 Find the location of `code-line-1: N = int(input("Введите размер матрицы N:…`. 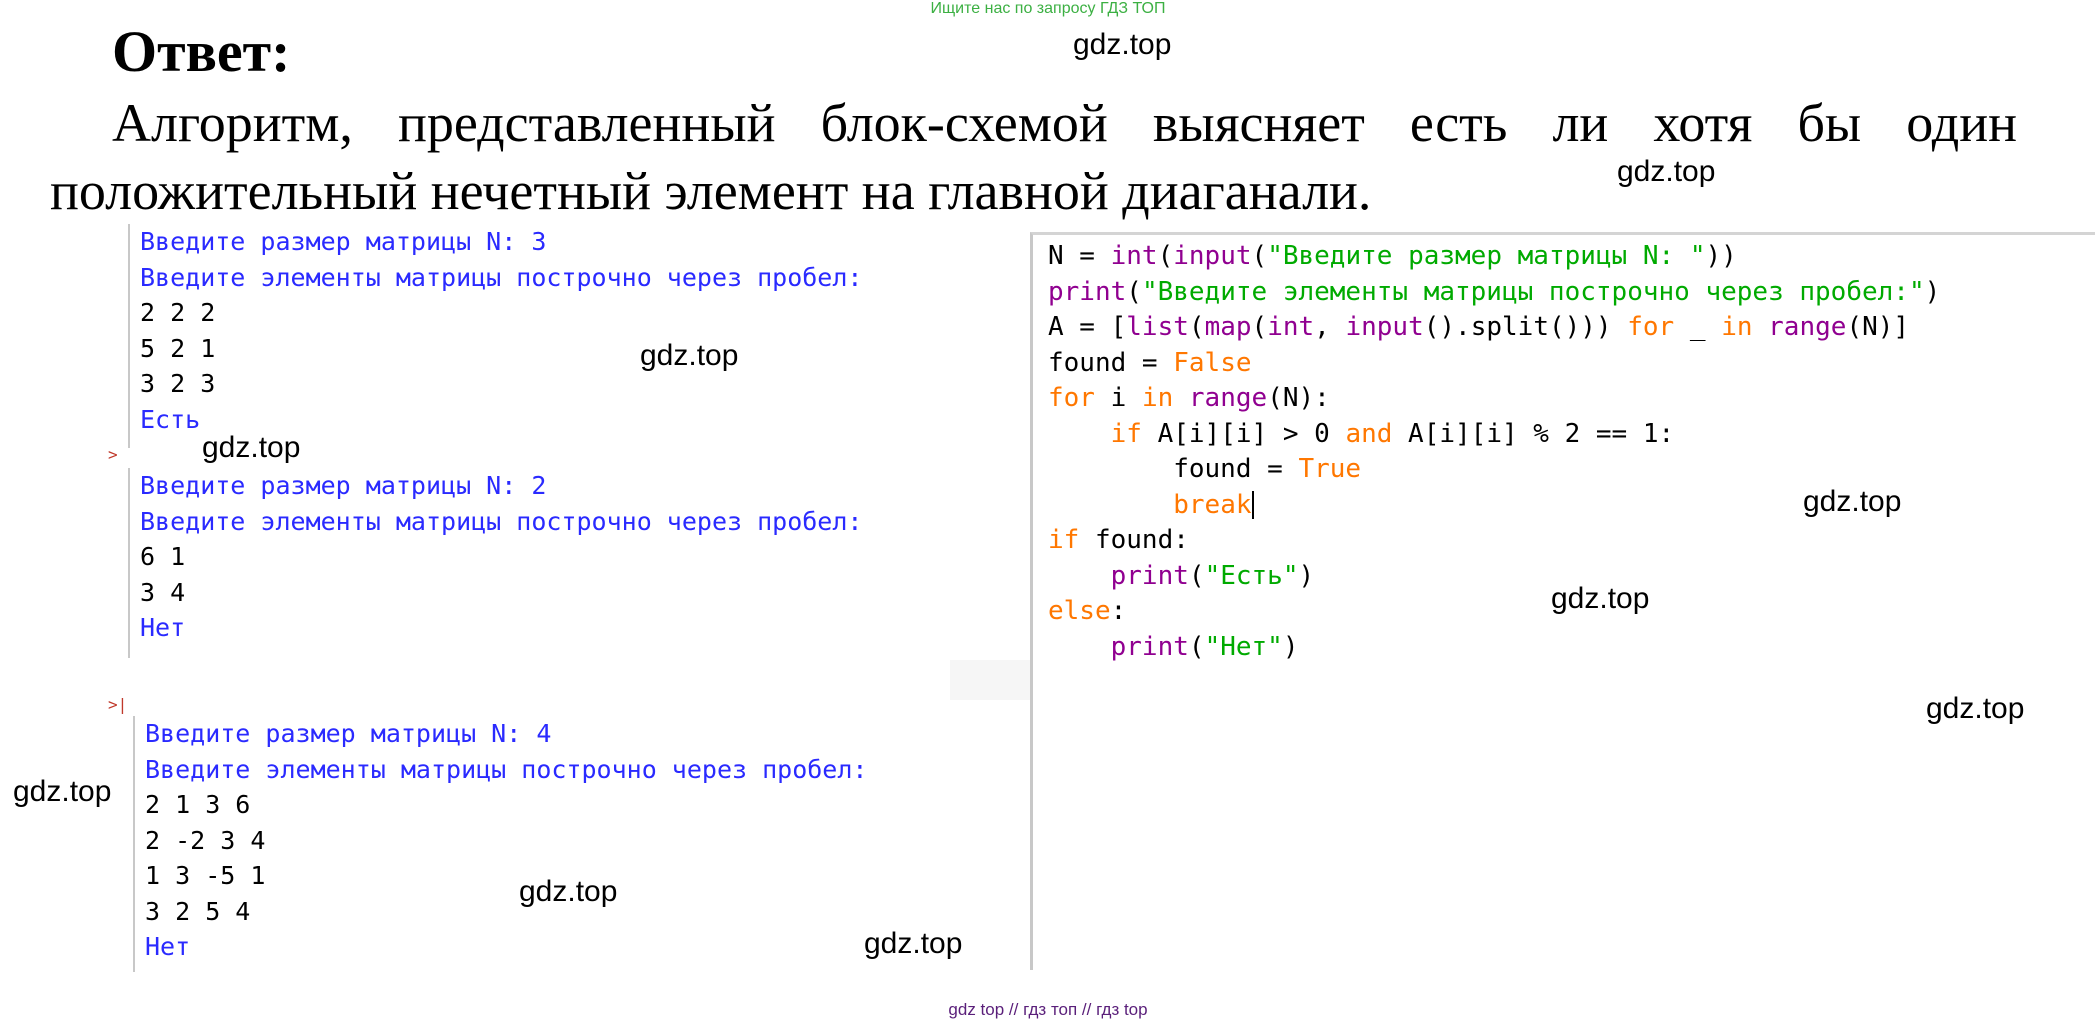

code-line-1: N = int(input("Введите размер матрицы N:… is located at coordinates (1392, 256).